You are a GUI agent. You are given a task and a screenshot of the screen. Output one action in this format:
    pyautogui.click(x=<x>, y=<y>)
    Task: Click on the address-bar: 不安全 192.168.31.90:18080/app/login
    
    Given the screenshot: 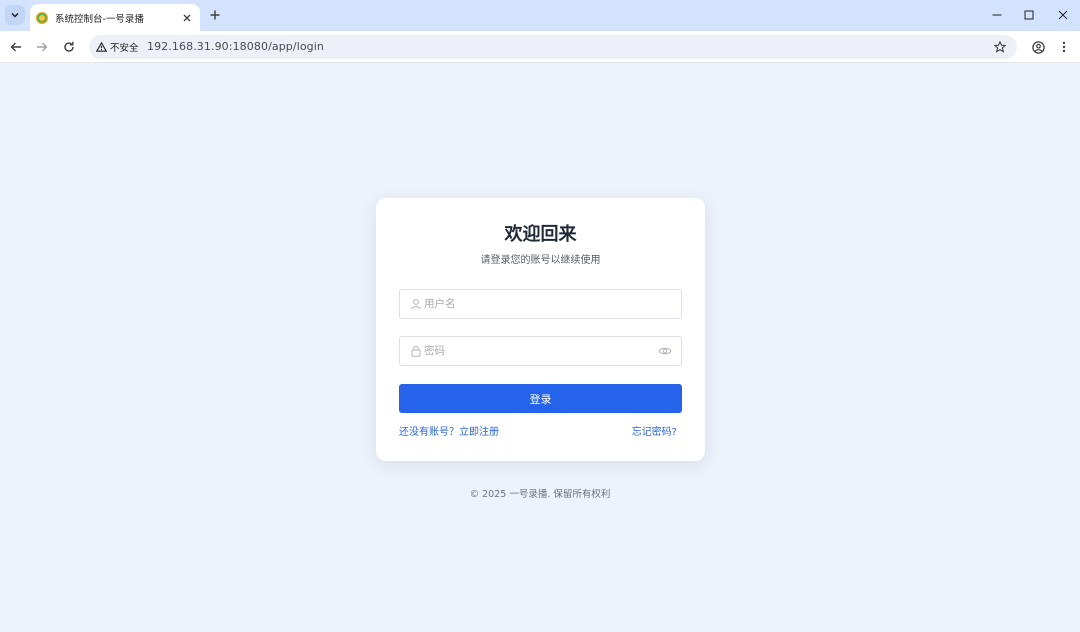 What is the action you would take?
    pyautogui.click(x=553, y=47)
    